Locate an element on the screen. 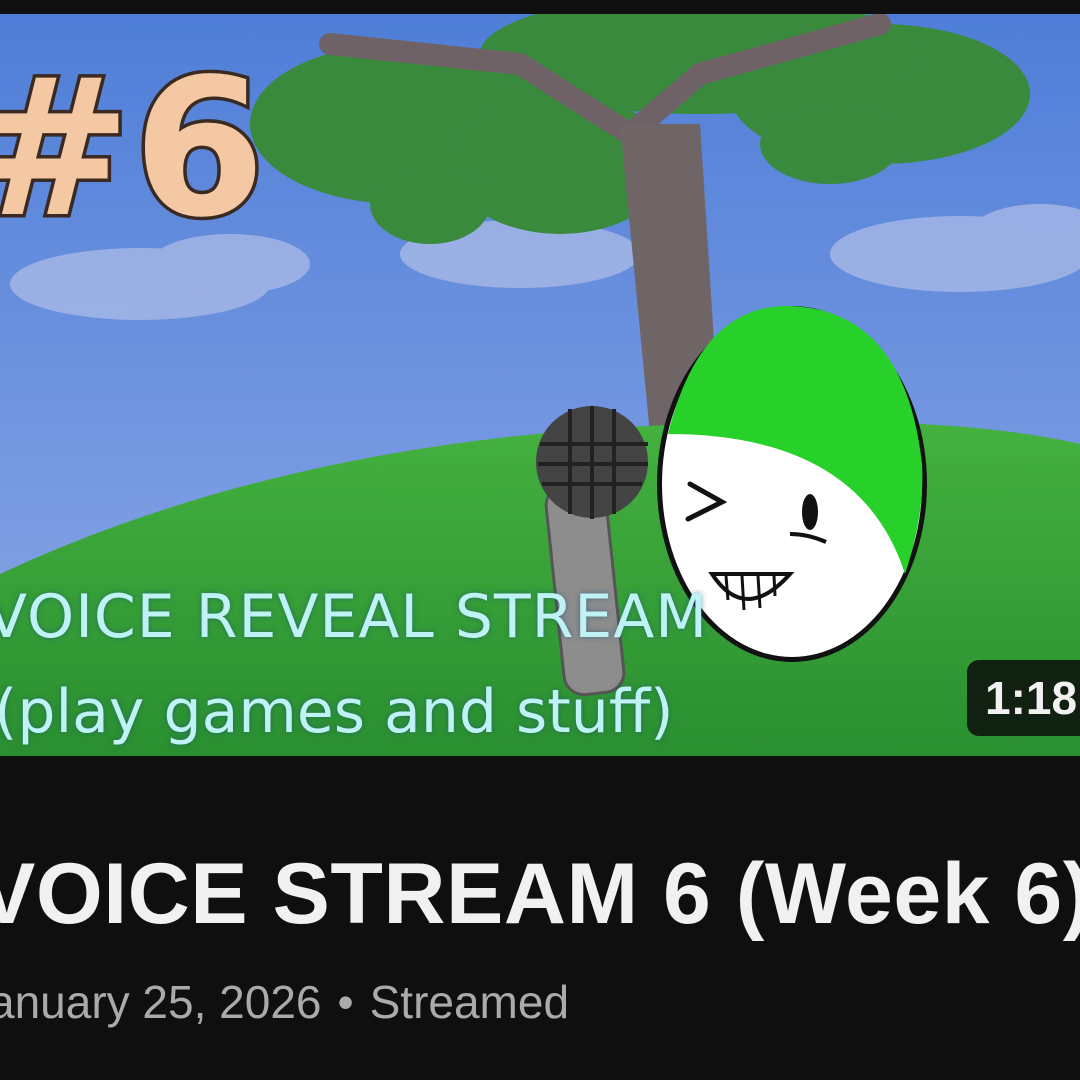  thumbnail-caption-line-1: VOICE REVEAL STREAM is located at coordinates (354, 617).